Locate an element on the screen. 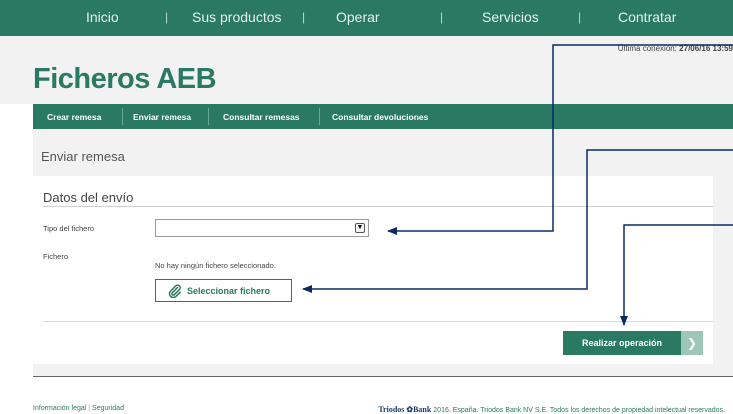 Image resolution: width=733 pixels, height=414 pixels. last-connection-label: Última conexión: is located at coordinates (647, 48).